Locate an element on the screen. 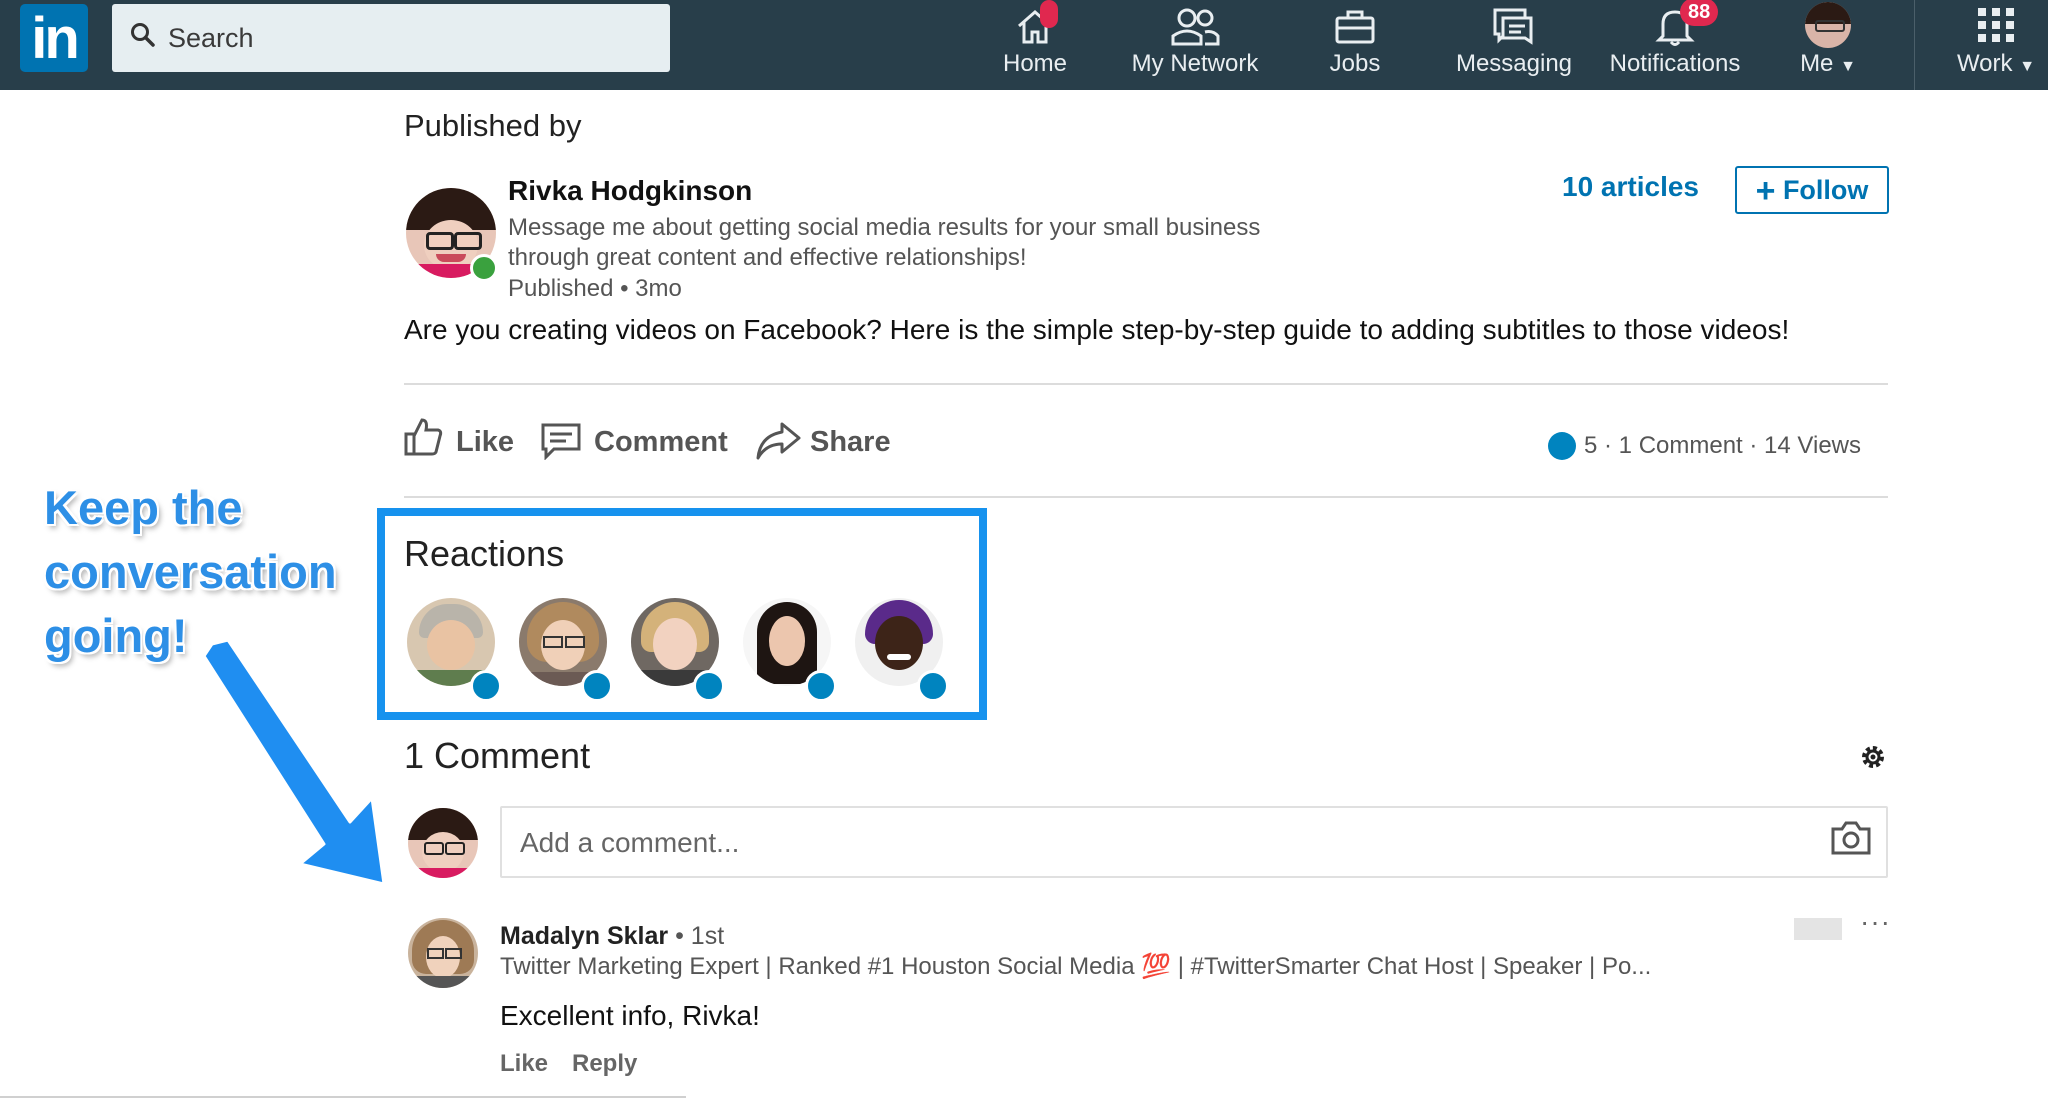  follow-label: Follow is located at coordinates (1825, 190).